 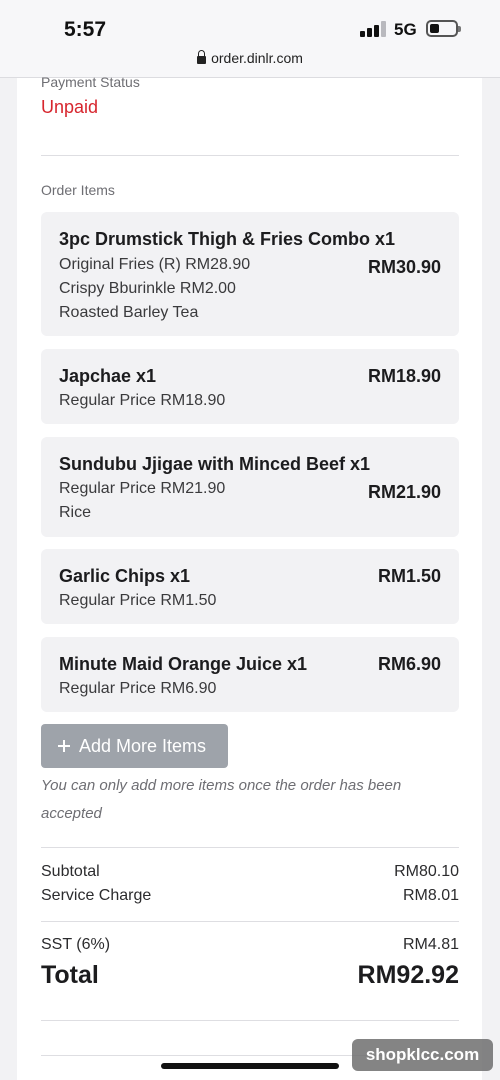 What do you see at coordinates (70, 107) in the screenshot?
I see `payment-status-value: Unpaid` at bounding box center [70, 107].